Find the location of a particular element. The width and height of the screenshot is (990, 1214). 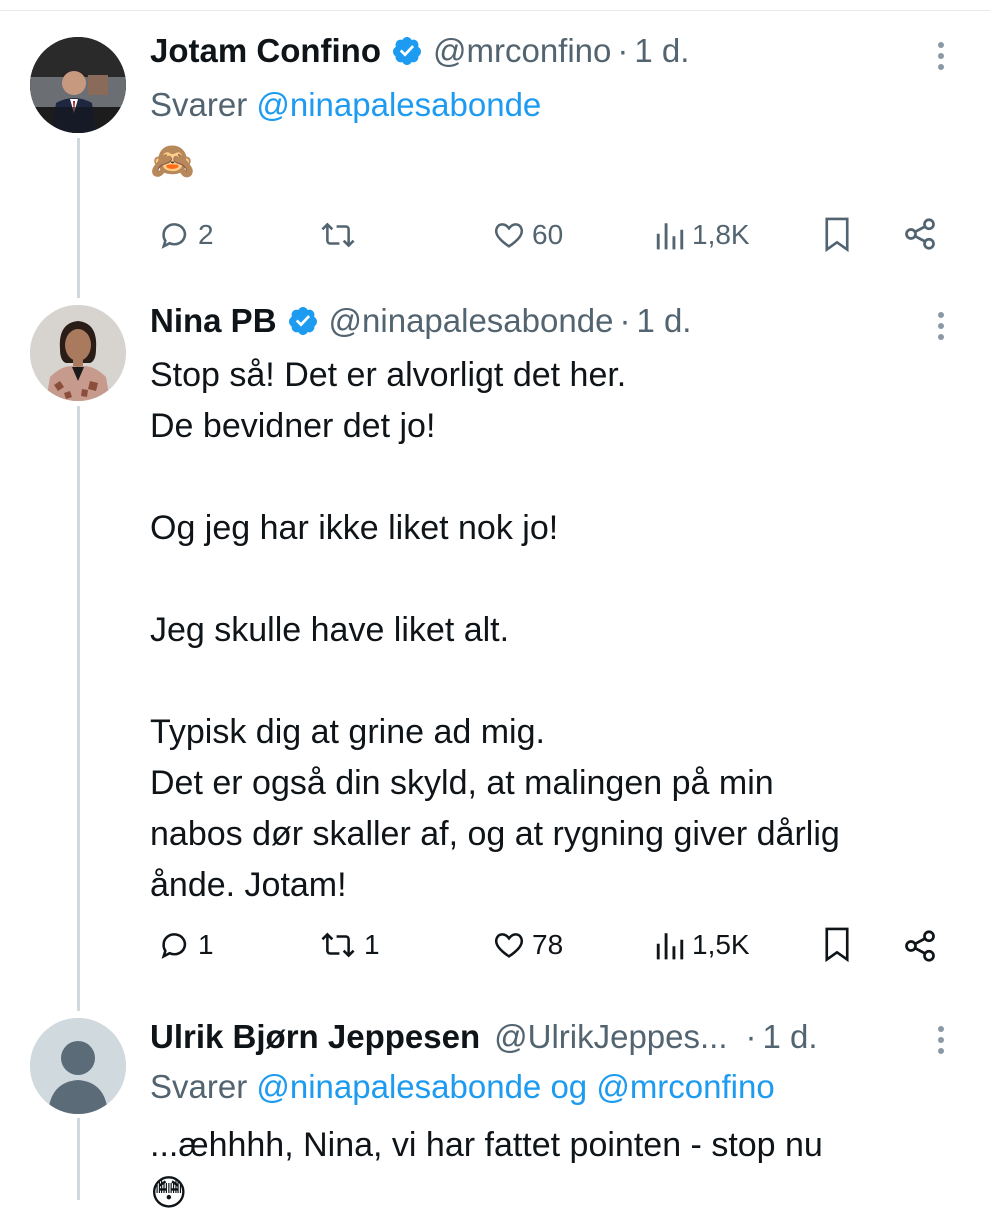

retweet-button is located at coordinates (341, 235).